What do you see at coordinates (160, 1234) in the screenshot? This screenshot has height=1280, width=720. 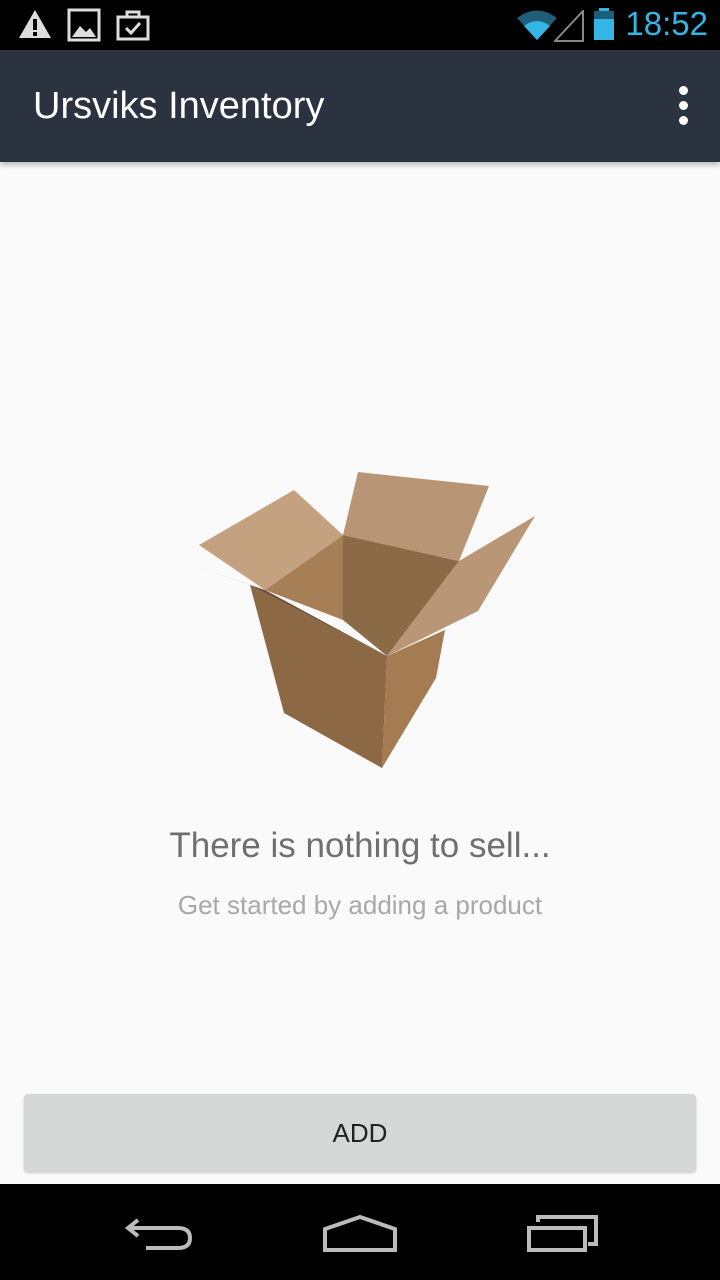 I see `back-icon` at bounding box center [160, 1234].